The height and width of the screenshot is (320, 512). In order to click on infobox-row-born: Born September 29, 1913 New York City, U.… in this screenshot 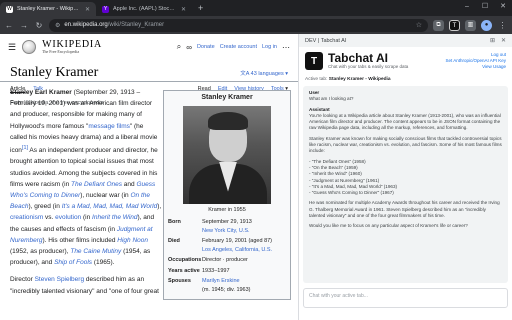, I will do `click(227, 226)`.